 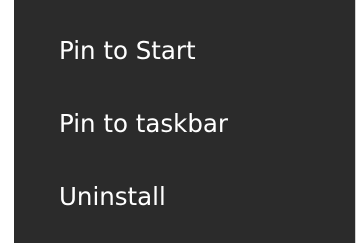 What do you see at coordinates (127, 50) in the screenshot?
I see `menu-item-label: Pin to Start` at bounding box center [127, 50].